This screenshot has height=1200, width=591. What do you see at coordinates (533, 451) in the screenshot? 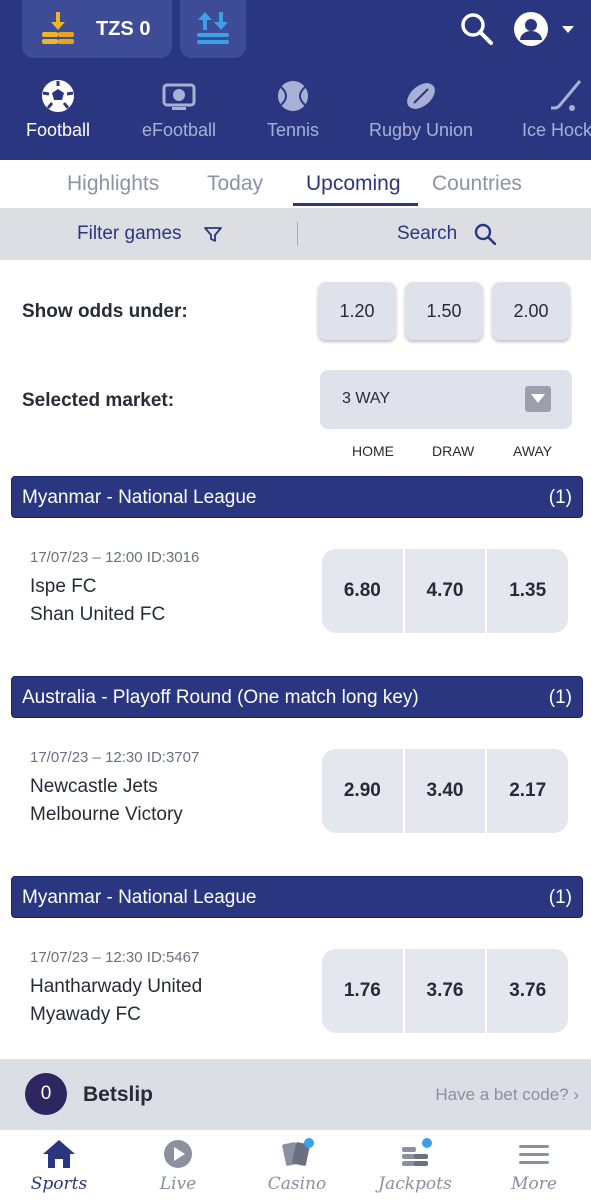
I see `column-header-away: AWAY` at bounding box center [533, 451].